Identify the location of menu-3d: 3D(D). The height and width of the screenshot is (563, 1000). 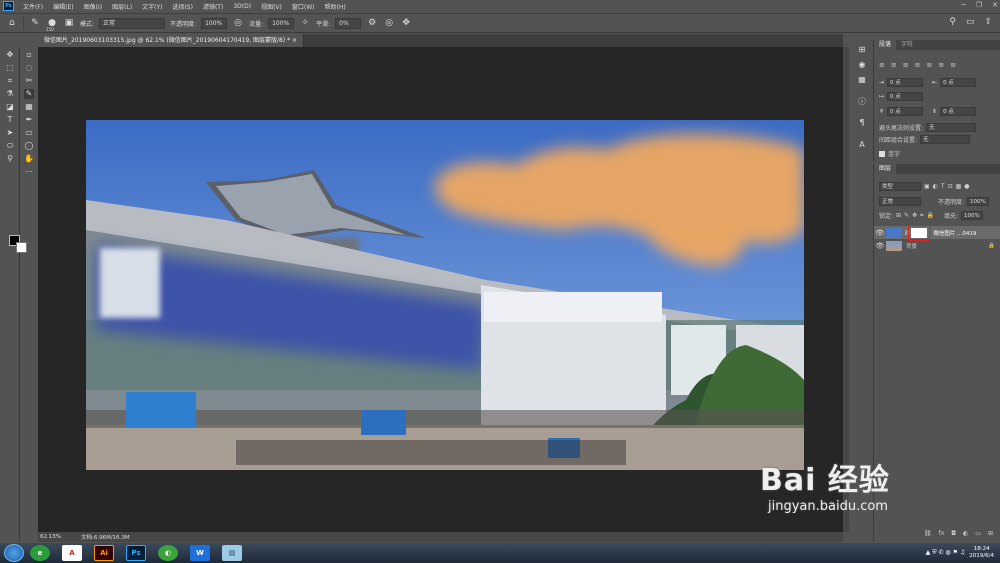
(242, 6).